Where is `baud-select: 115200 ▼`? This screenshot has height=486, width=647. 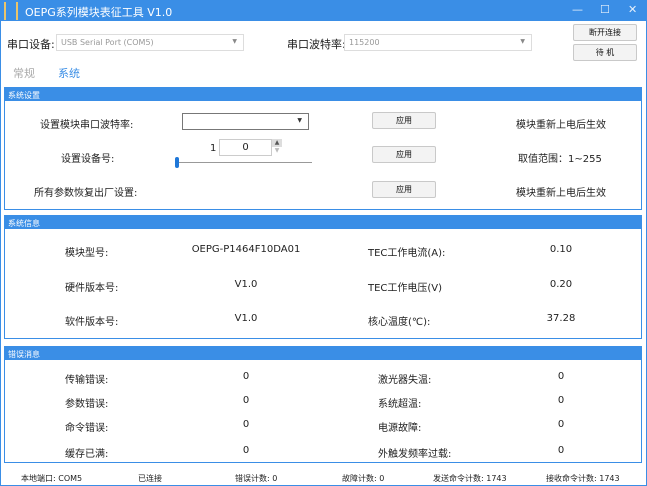
baud-select: 115200 ▼ is located at coordinates (438, 42).